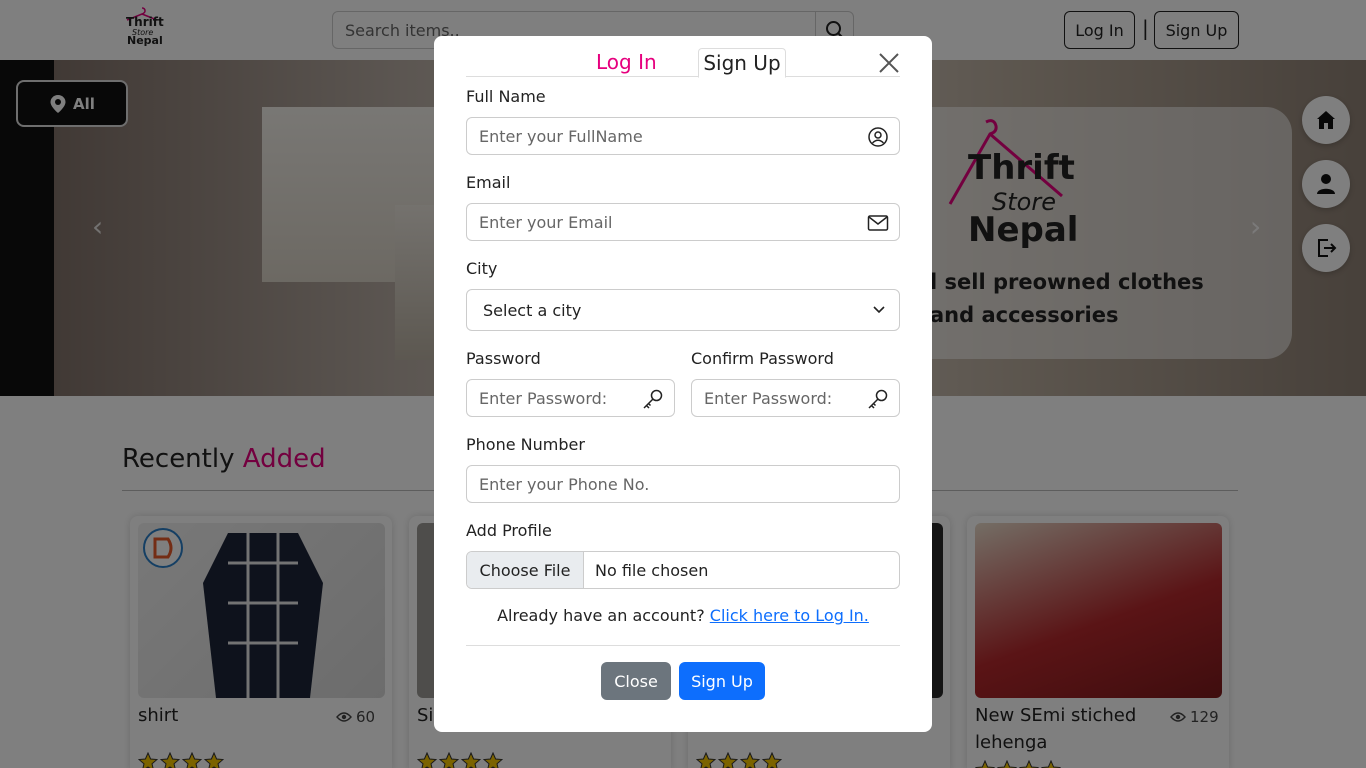  Describe the element at coordinates (683, 63) in the screenshot. I see `modal-tabs: Log In Sign Up` at that location.